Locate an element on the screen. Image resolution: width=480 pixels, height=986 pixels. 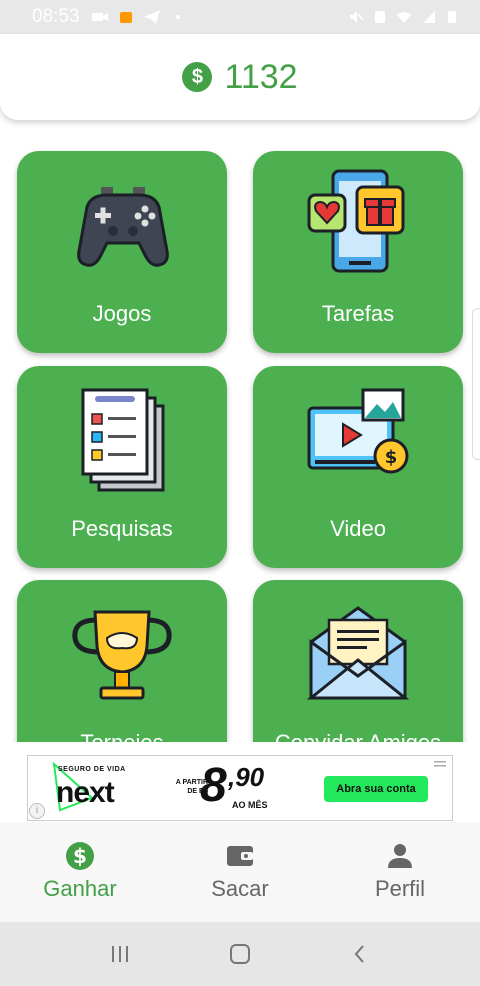
ad-menu-icon is located at coordinates (440, 765).